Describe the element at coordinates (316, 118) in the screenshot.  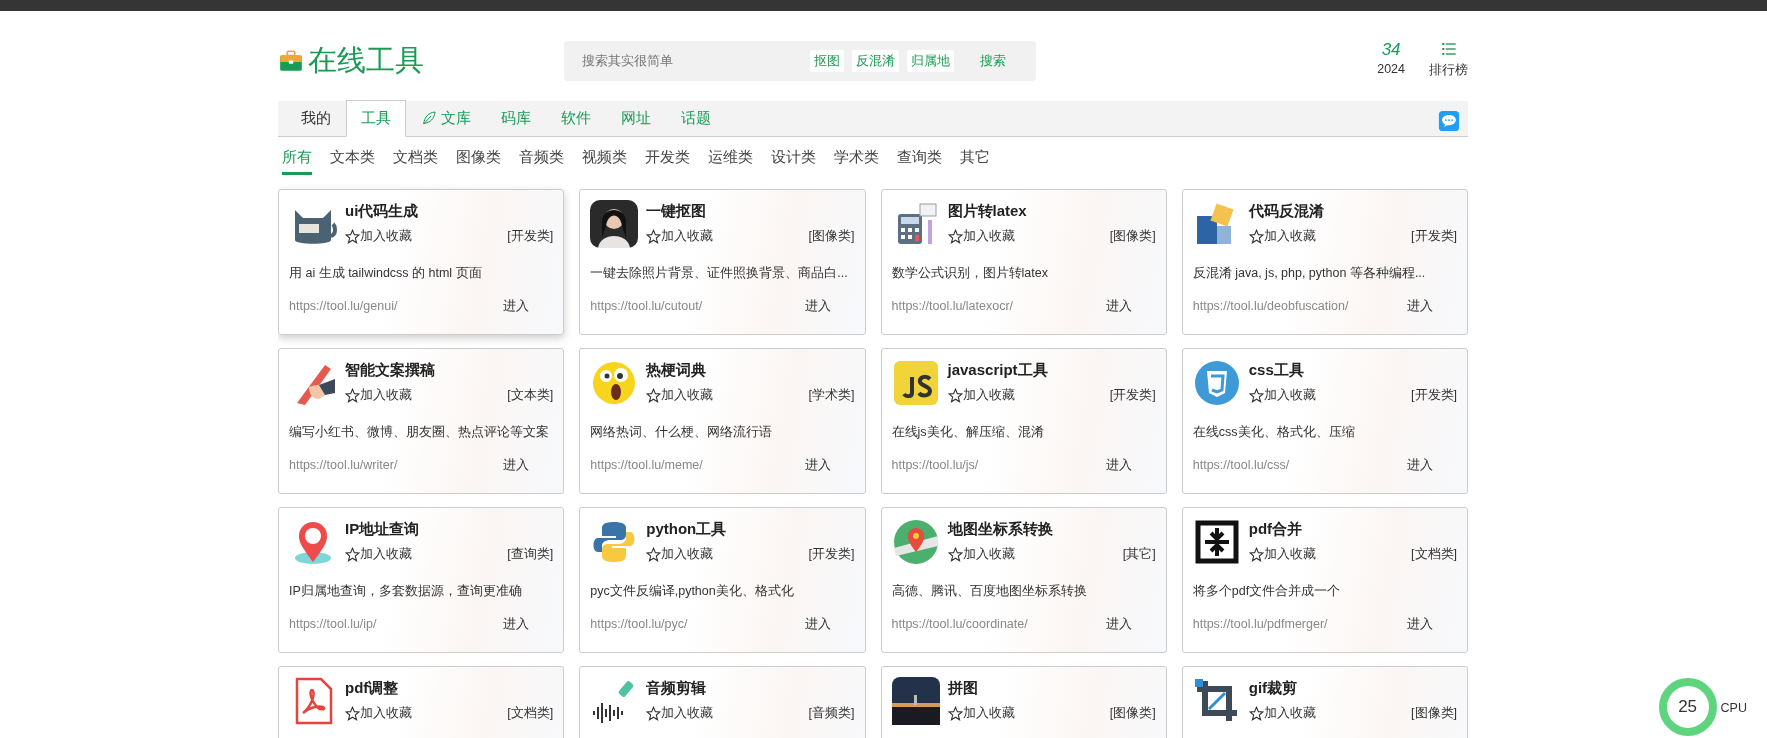
I see `nav-tab: 我的` at that location.